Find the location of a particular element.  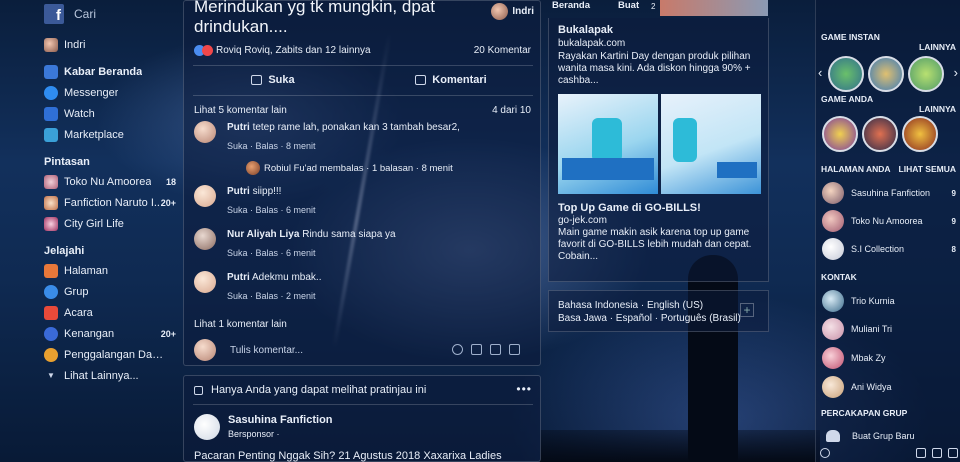

tab-create: Buat is located at coordinates (628, 9).